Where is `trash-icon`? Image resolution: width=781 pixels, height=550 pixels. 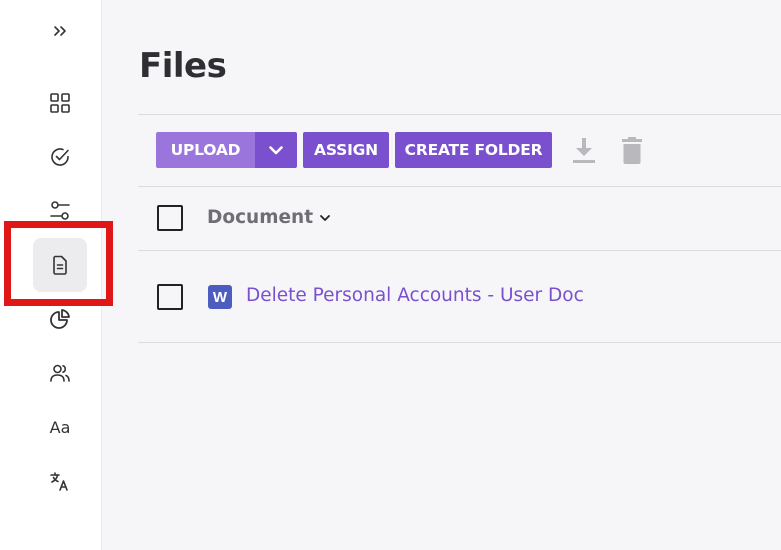 trash-icon is located at coordinates (632, 150).